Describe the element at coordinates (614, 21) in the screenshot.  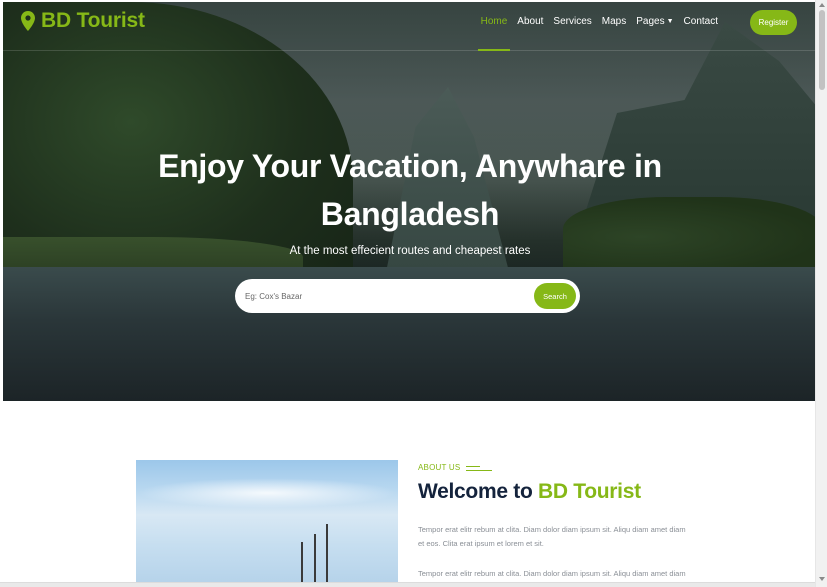
I see `nav-item-maps: Maps` at that location.